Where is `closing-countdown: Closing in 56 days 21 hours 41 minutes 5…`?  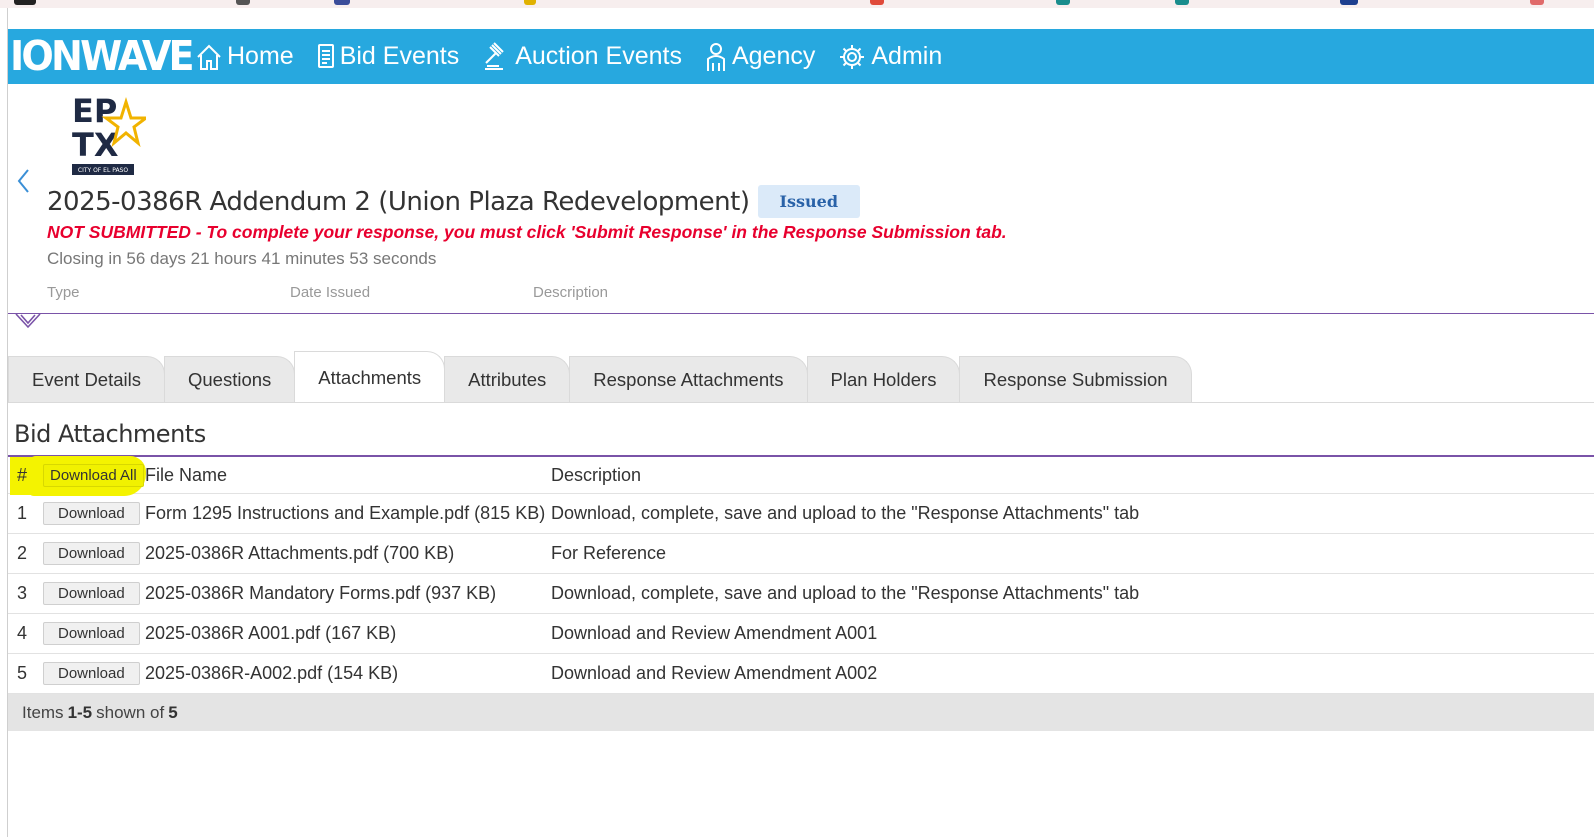 closing-countdown: Closing in 56 days 21 hours 41 minutes 5… is located at coordinates (242, 258).